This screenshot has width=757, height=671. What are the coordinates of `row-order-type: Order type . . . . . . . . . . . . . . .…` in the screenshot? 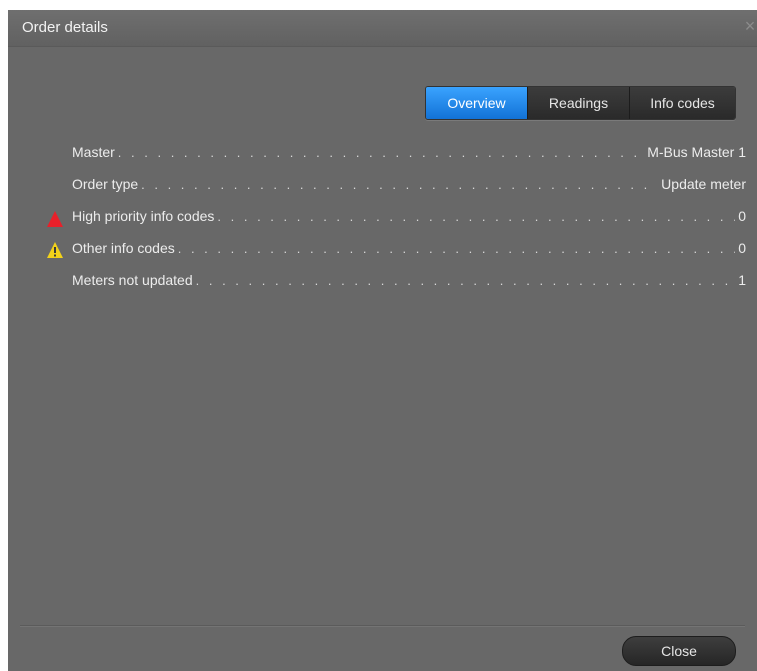 It's located at (409, 187).